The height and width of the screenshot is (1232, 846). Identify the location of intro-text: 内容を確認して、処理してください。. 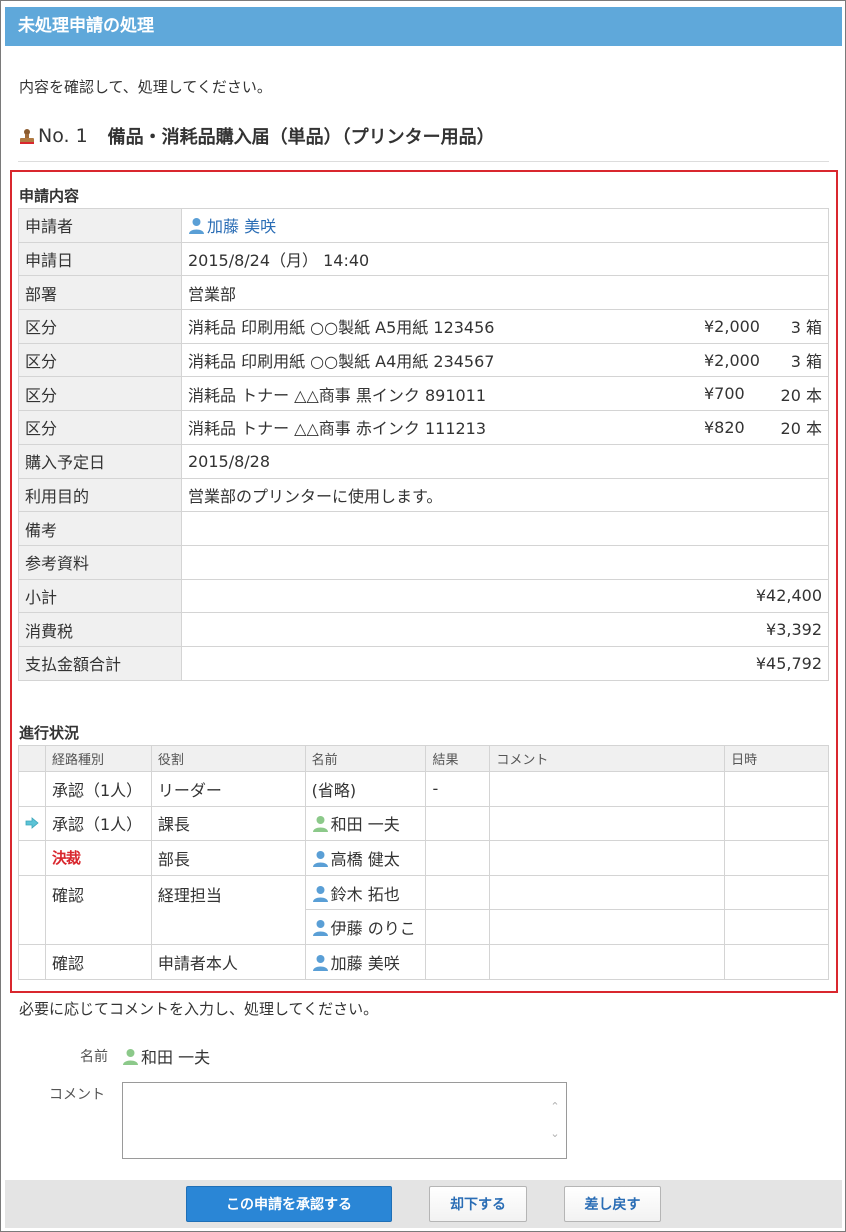
(145, 87).